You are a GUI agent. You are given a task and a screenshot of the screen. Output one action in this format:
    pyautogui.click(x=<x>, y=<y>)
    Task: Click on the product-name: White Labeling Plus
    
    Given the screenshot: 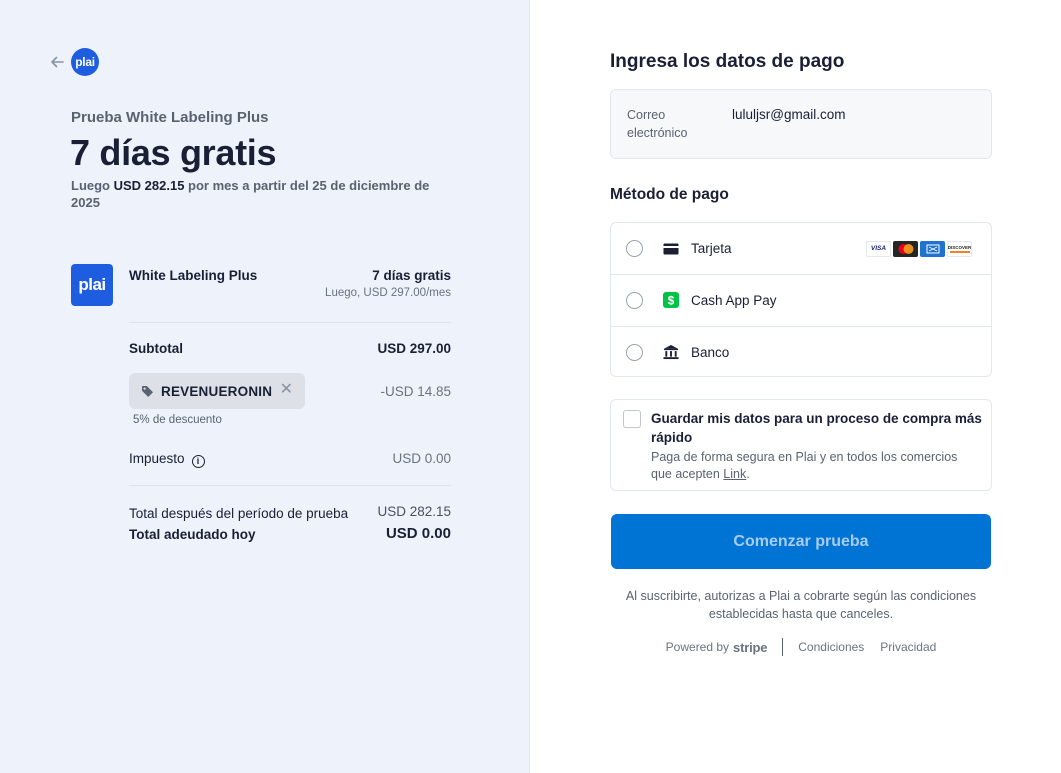 What is the action you would take?
    pyautogui.click(x=193, y=275)
    